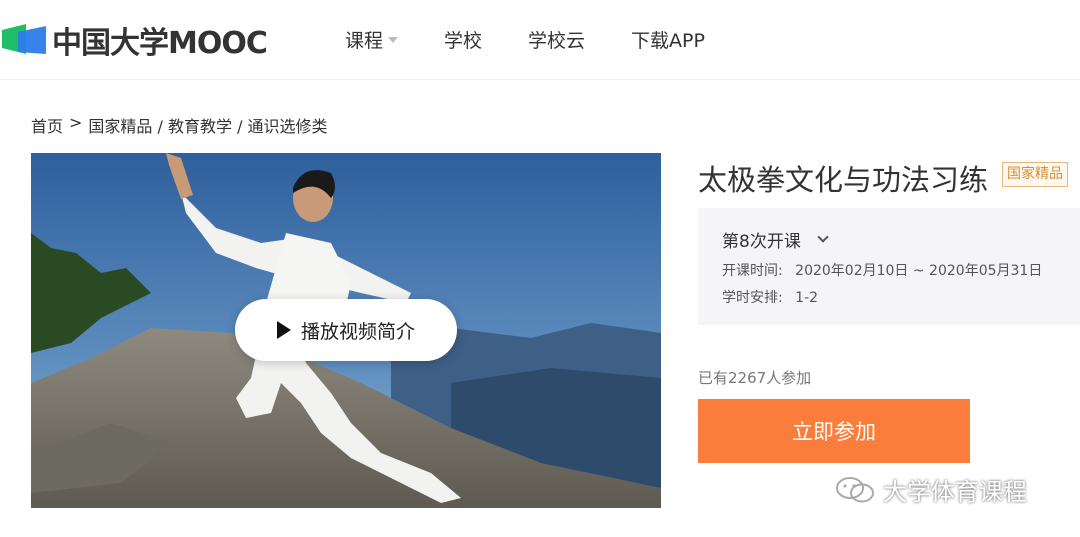 Image resolution: width=1080 pixels, height=537 pixels. I want to click on course-time-value: 2020年02月10日 ~ 2020年05月31日, so click(919, 271).